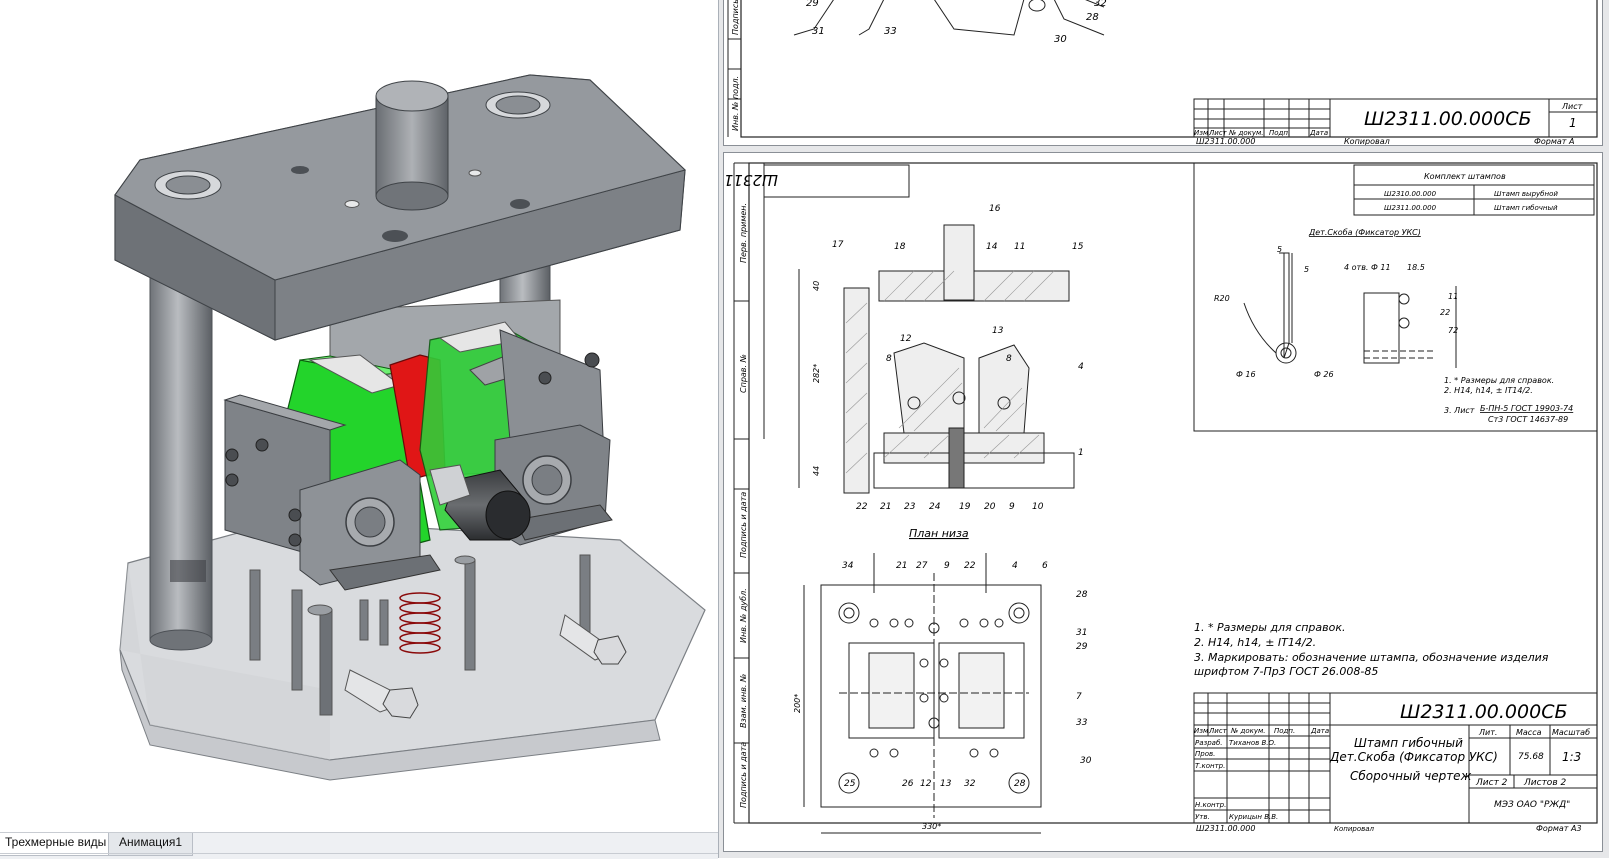  Describe the element at coordinates (1532, 805) in the screenshot. I see `title-organization: МЭЗ ОАО "РЖД"` at that location.